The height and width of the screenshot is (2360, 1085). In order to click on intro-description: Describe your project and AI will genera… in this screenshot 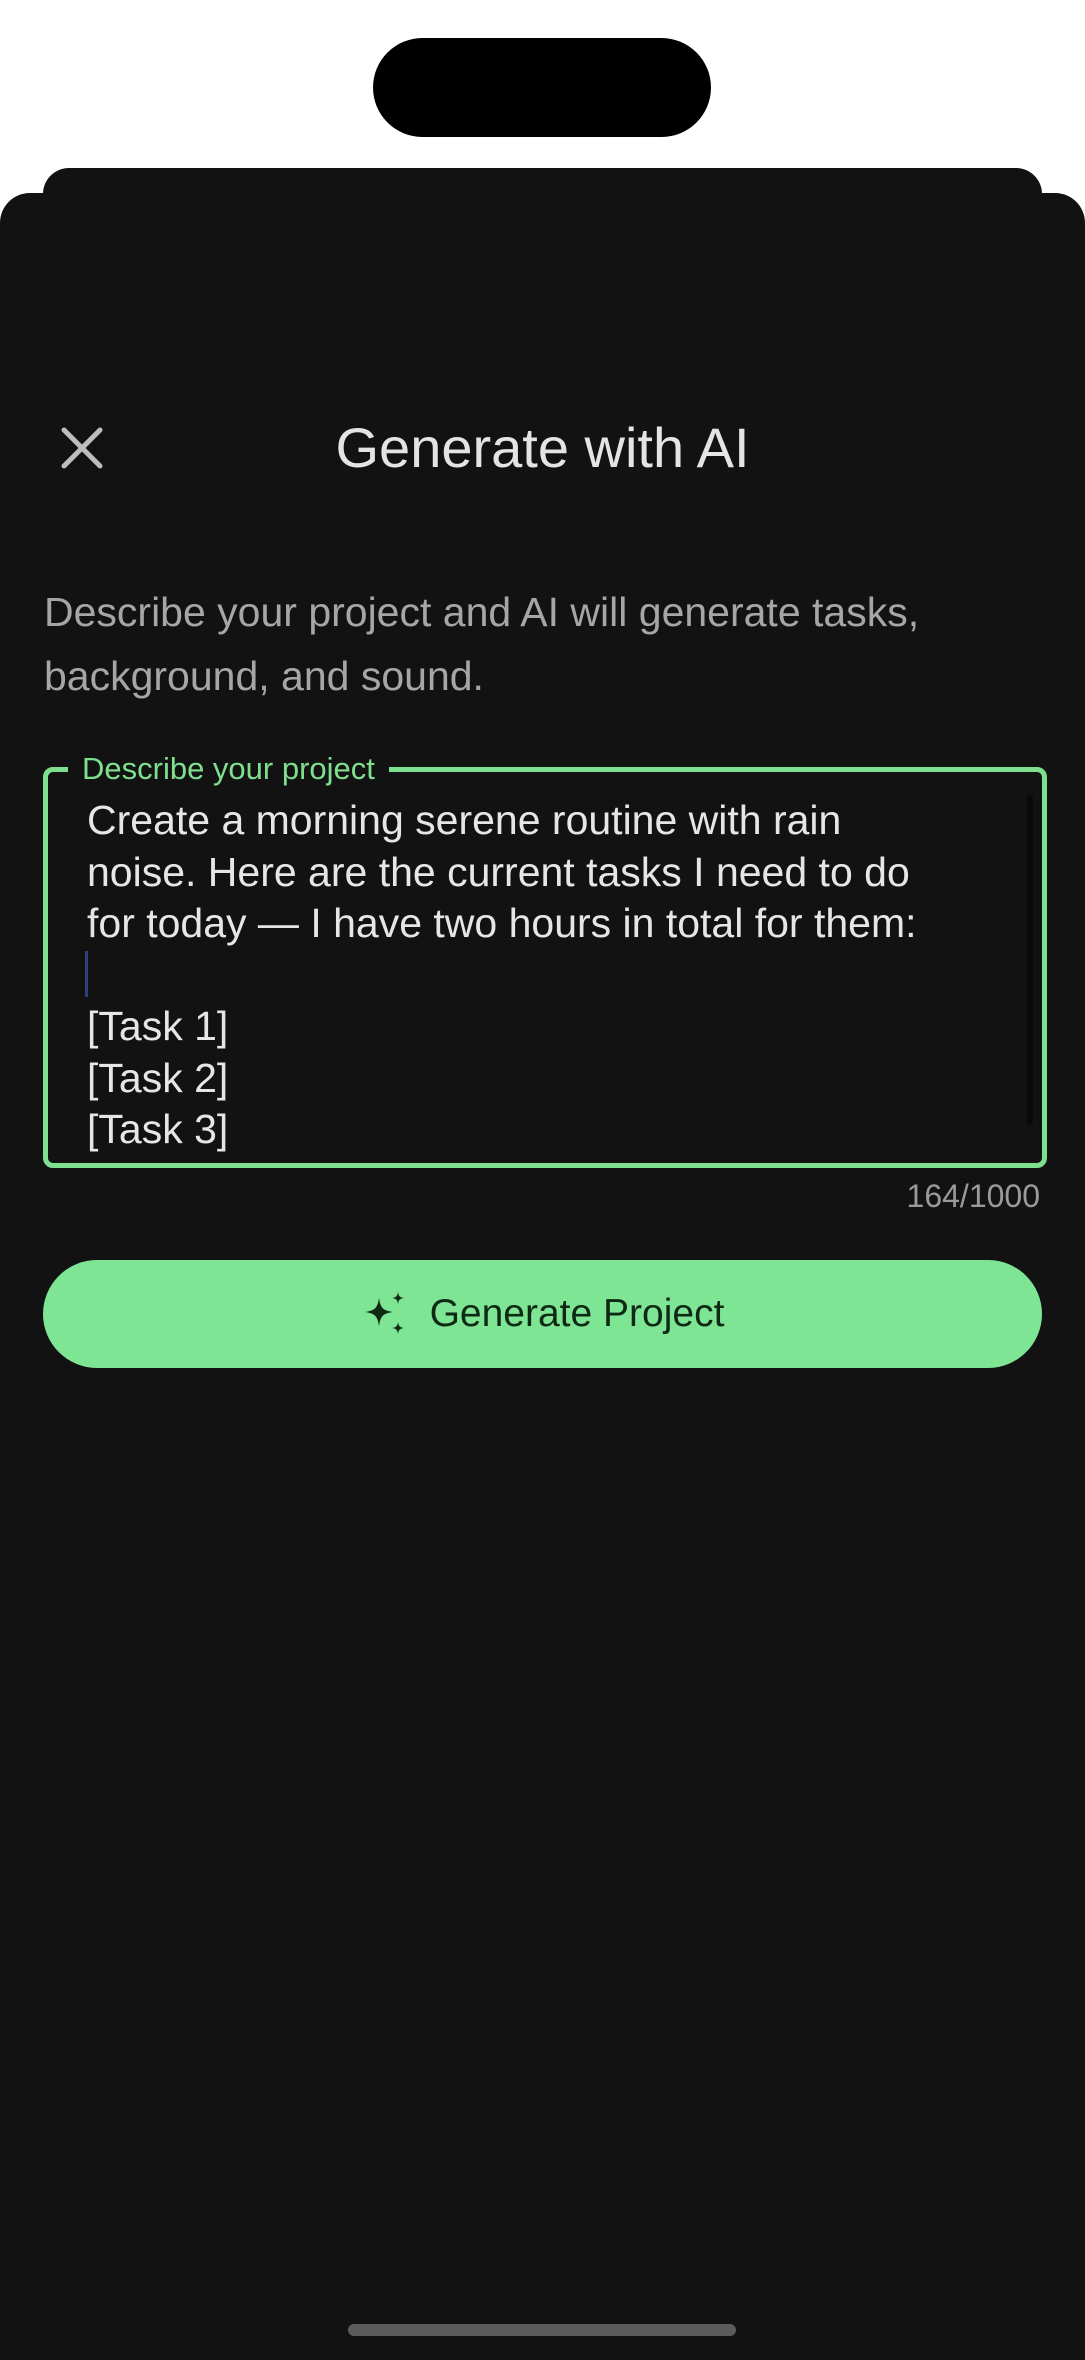, I will do `click(482, 644)`.